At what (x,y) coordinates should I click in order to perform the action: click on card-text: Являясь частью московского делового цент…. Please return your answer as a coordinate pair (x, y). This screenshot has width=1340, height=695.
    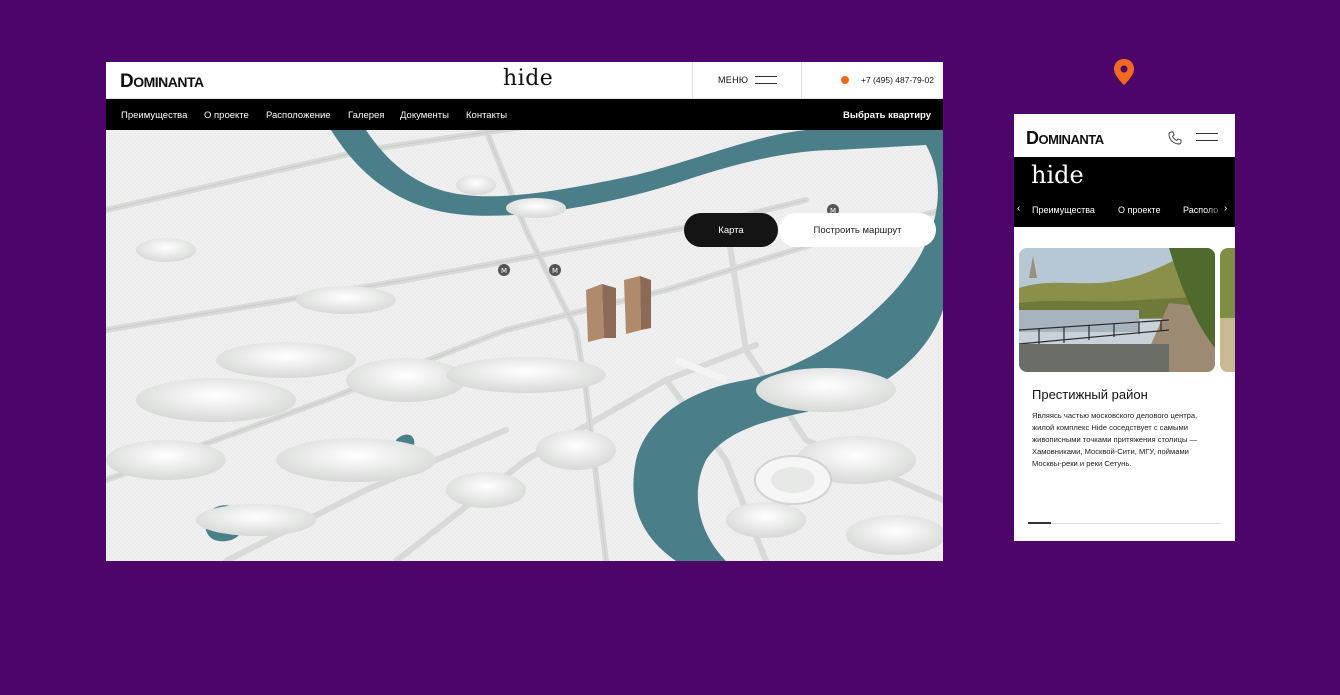
    Looking at the image, I should click on (1115, 439).